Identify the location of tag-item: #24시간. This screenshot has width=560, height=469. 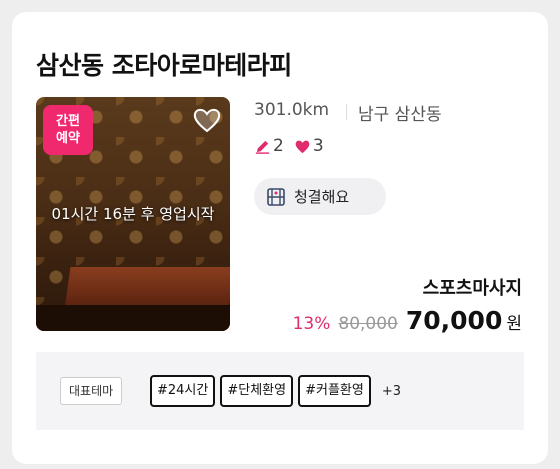
(183, 391).